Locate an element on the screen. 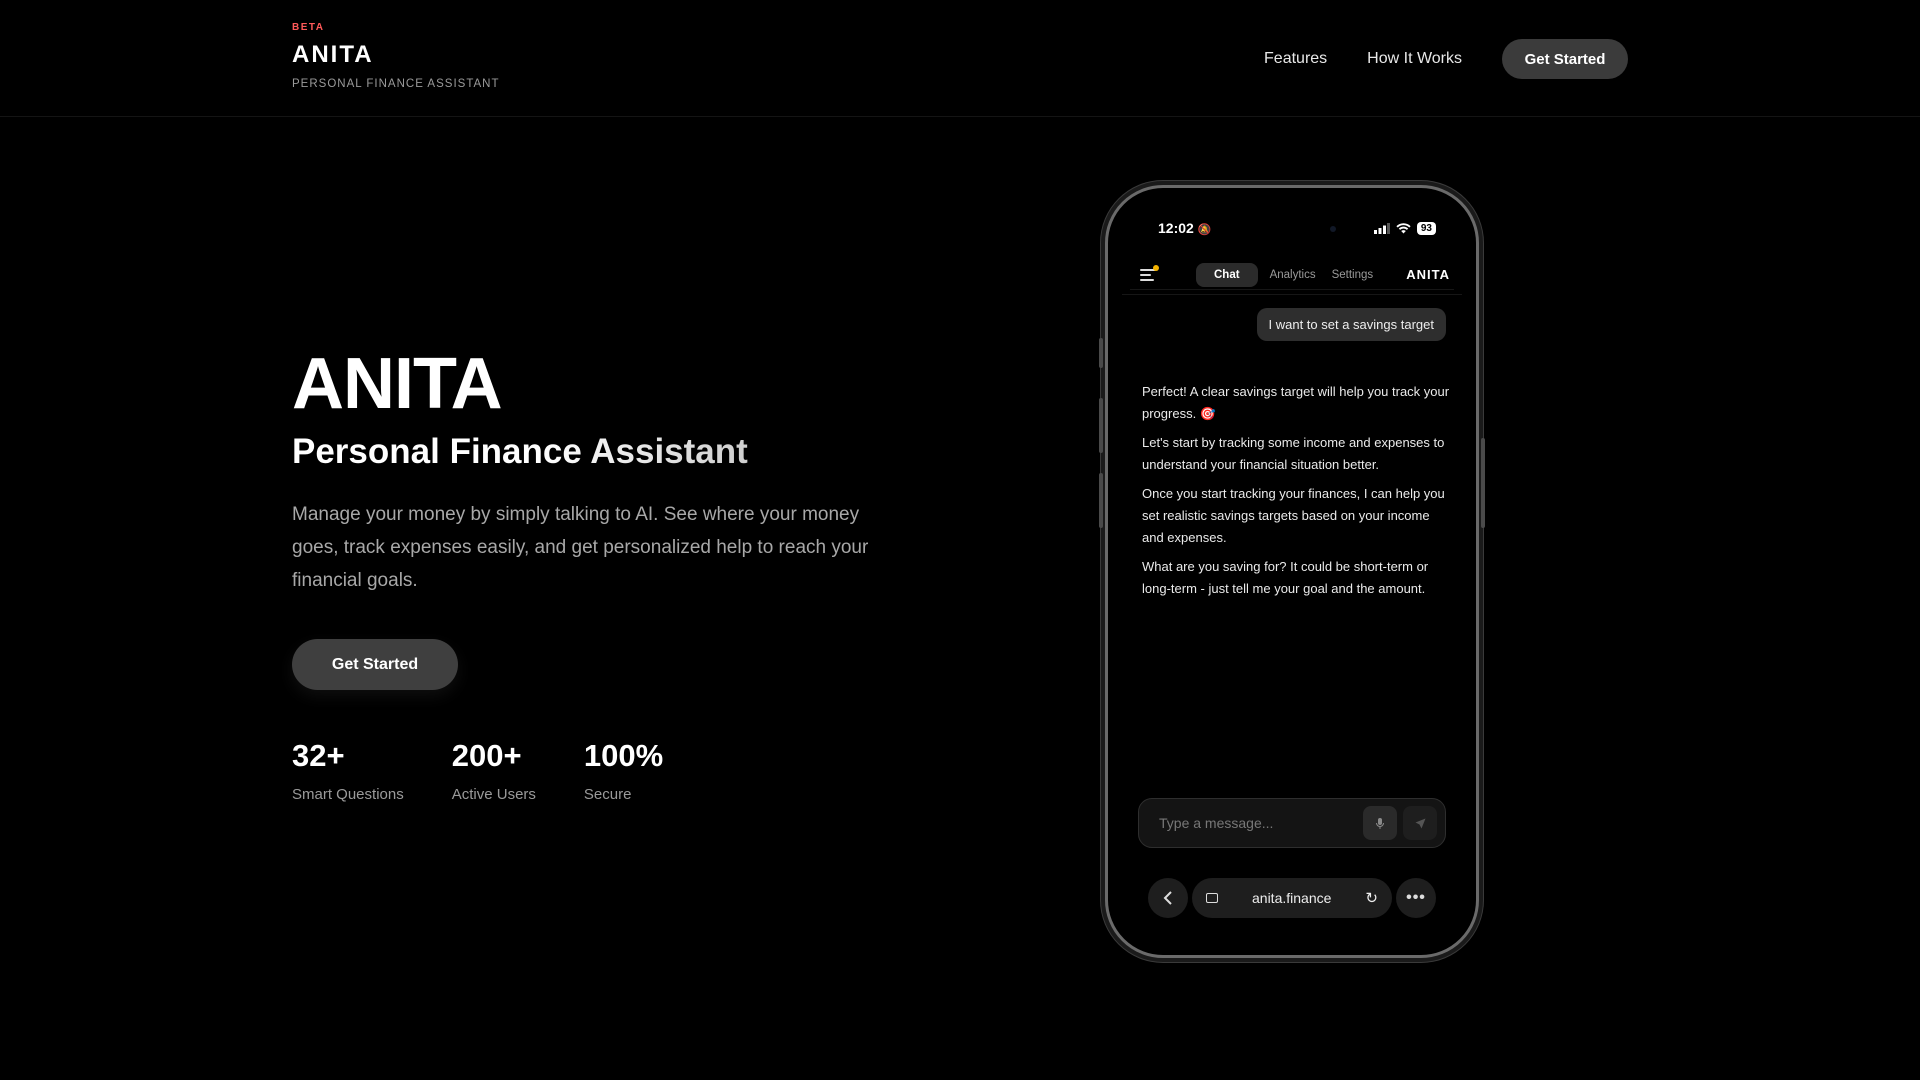 This screenshot has height=1080, width=1920. reload-icon: ↻ is located at coordinates (1371, 898).